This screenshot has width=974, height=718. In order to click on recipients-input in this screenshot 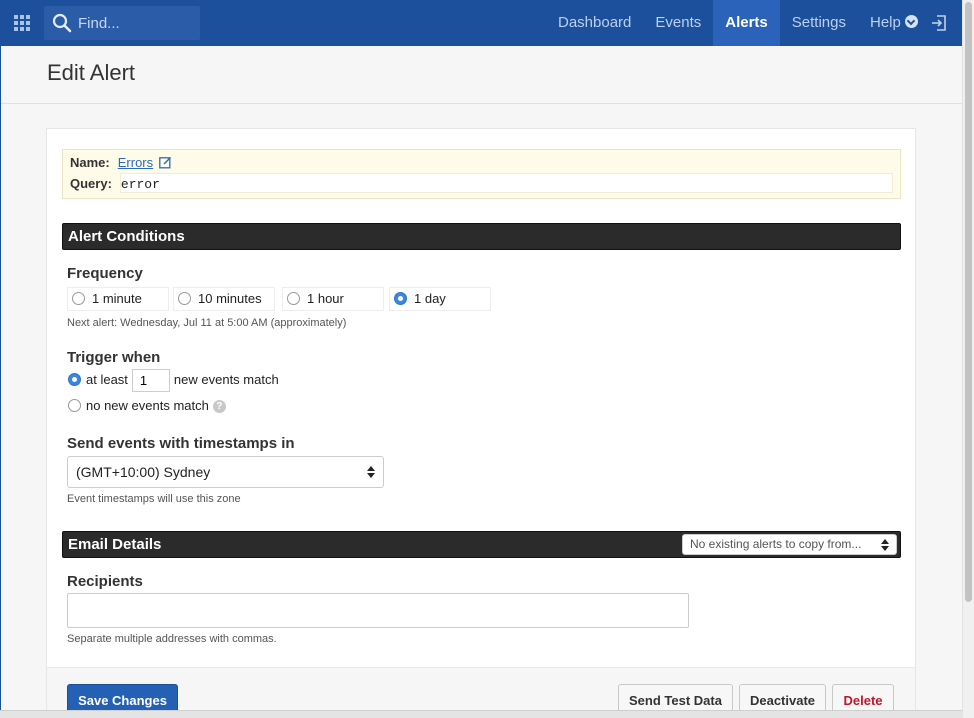, I will do `click(378, 610)`.